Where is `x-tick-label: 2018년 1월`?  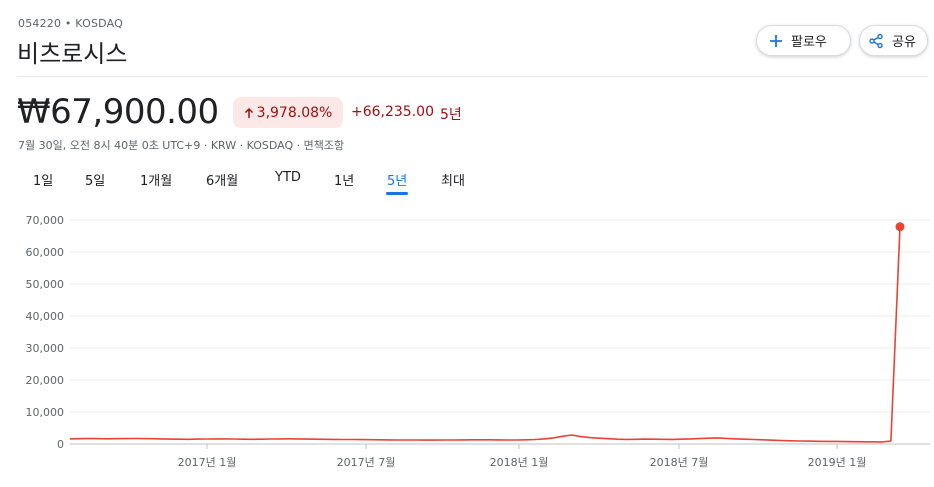
x-tick-label: 2018년 1월 is located at coordinates (519, 462).